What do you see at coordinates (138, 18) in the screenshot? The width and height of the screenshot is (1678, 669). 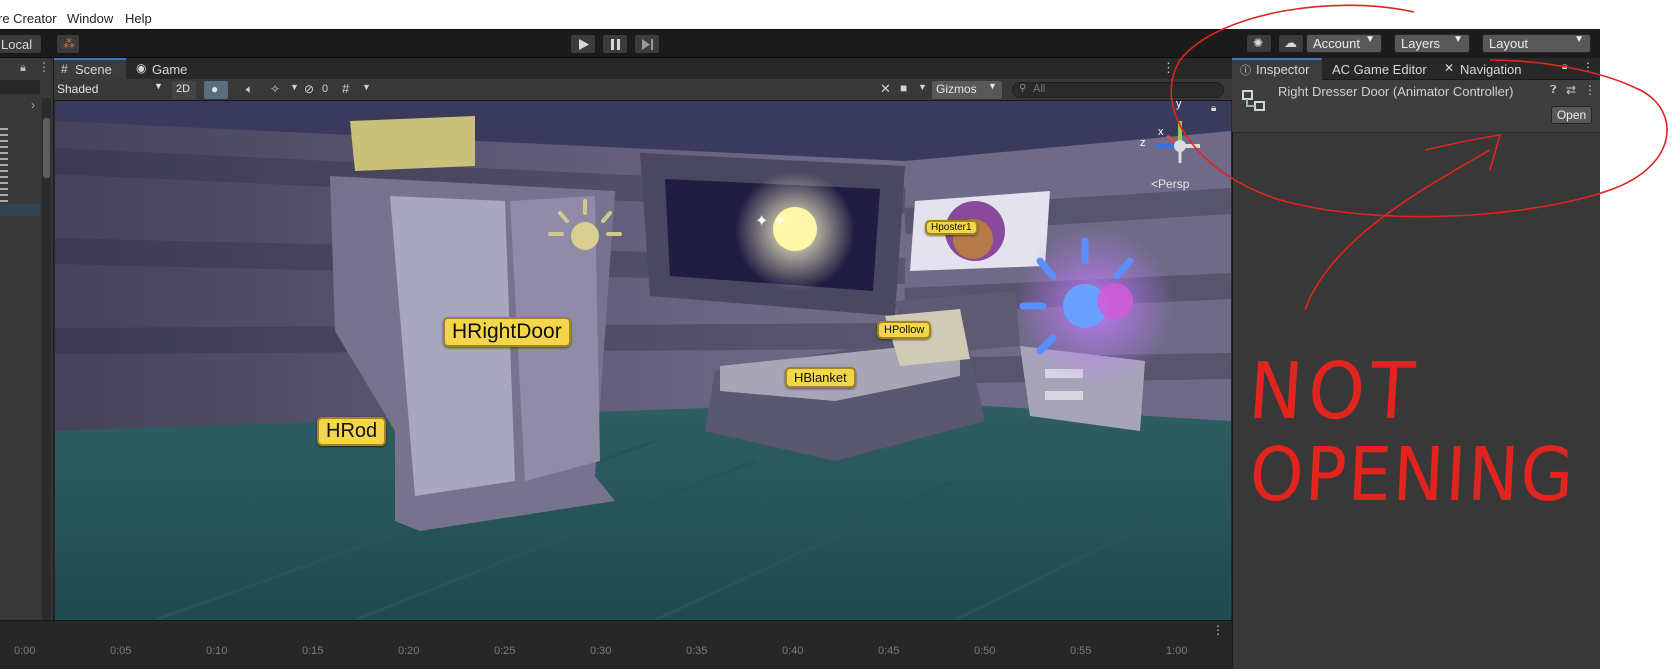 I see `menu-item-help: Help` at bounding box center [138, 18].